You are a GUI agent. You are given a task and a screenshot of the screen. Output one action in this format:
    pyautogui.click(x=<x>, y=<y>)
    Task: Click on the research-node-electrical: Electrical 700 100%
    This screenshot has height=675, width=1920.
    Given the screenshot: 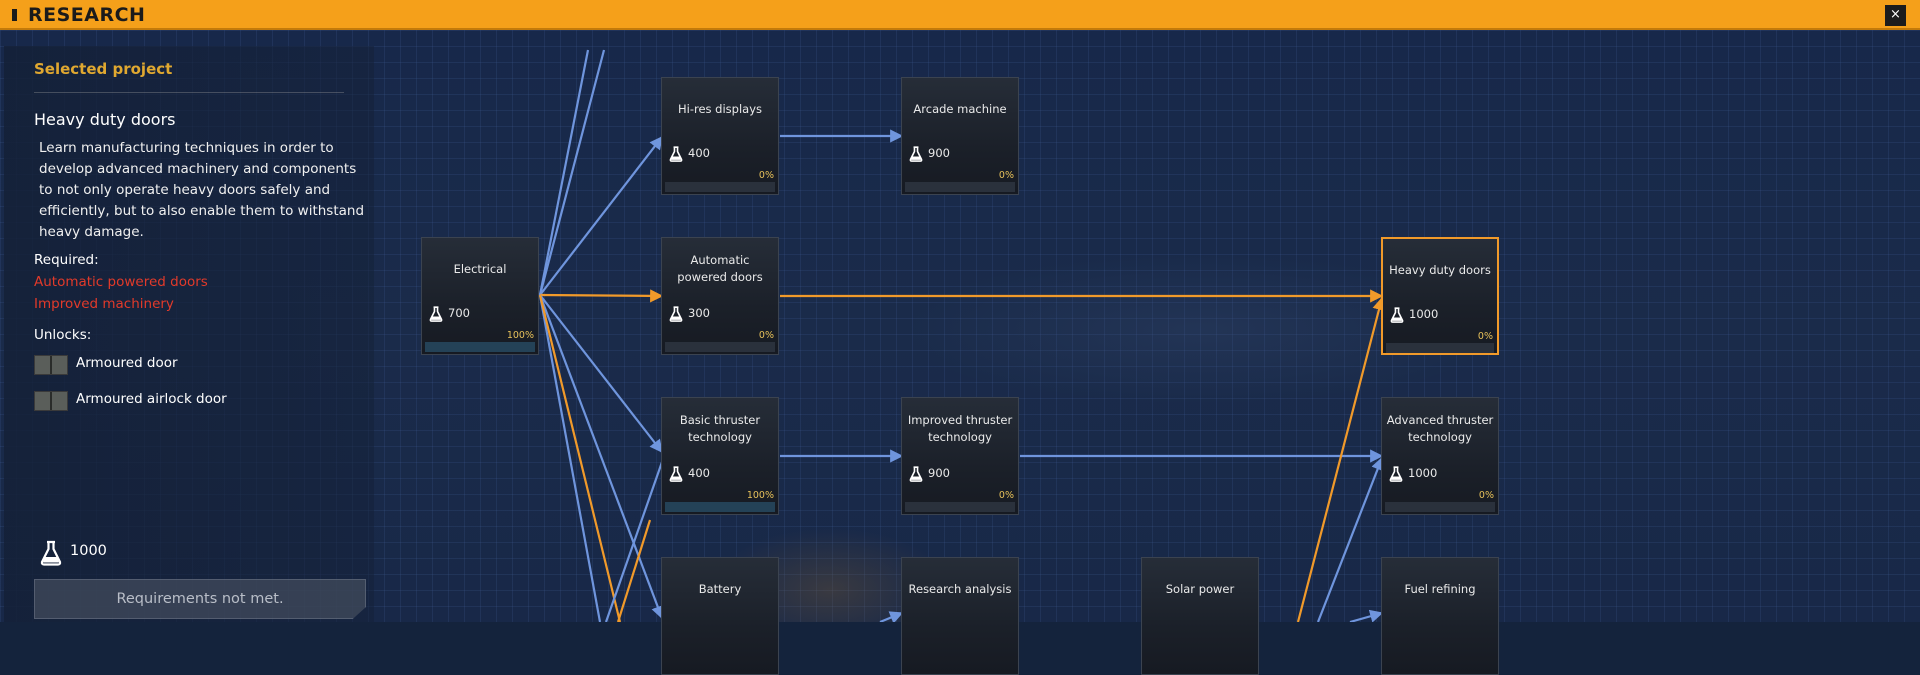 What is the action you would take?
    pyautogui.click(x=480, y=296)
    